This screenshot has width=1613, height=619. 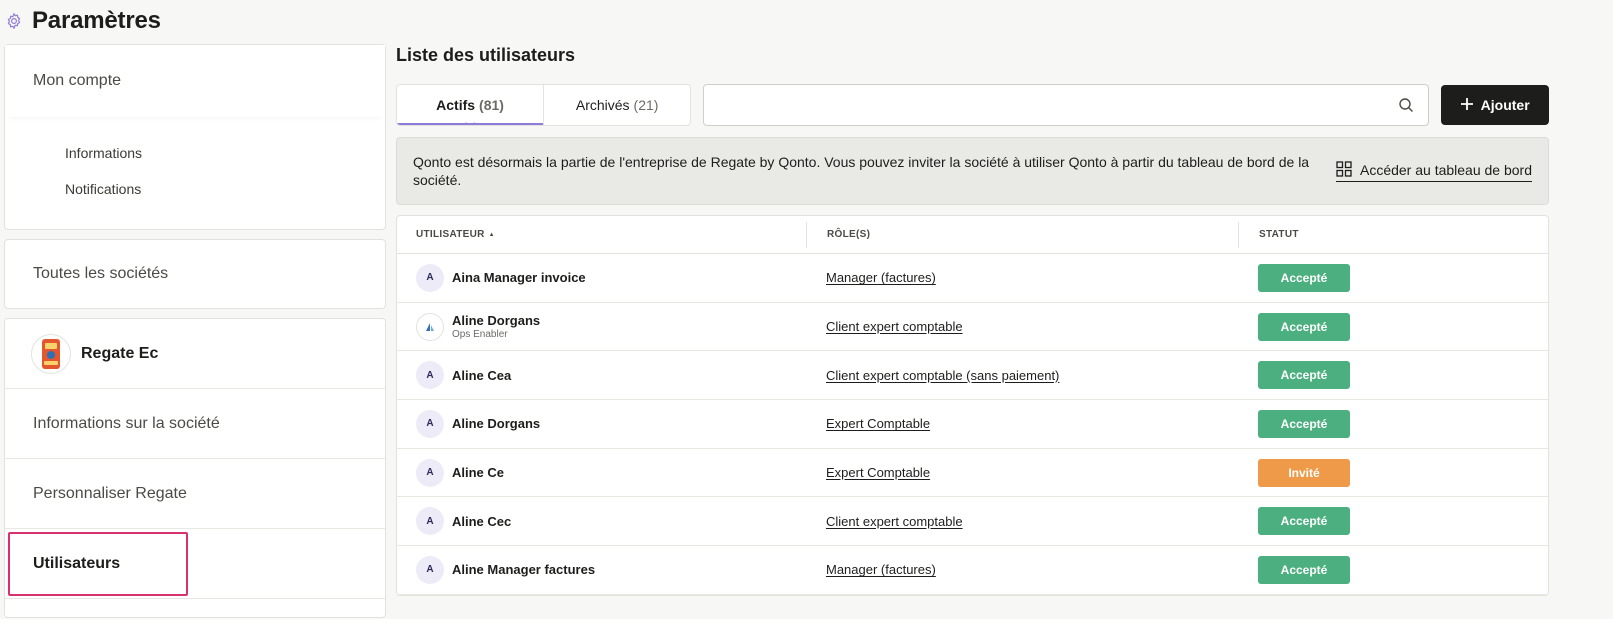 I want to click on user-text: Aline Cec, so click(x=481, y=521).